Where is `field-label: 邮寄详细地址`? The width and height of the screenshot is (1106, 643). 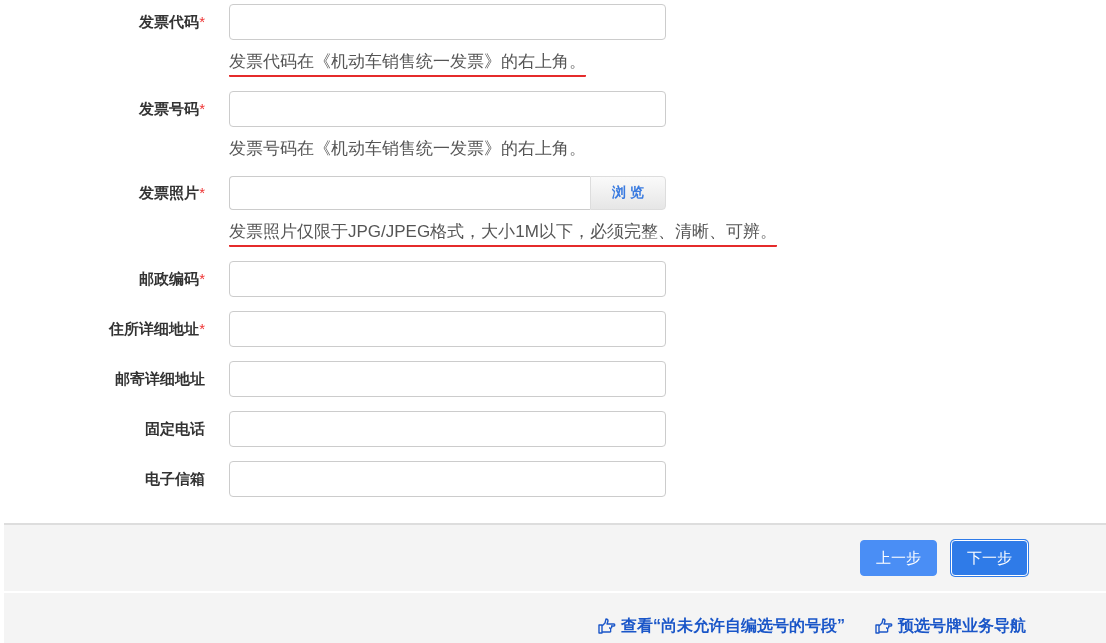
field-label: 邮寄详细地址 is located at coordinates (160, 379).